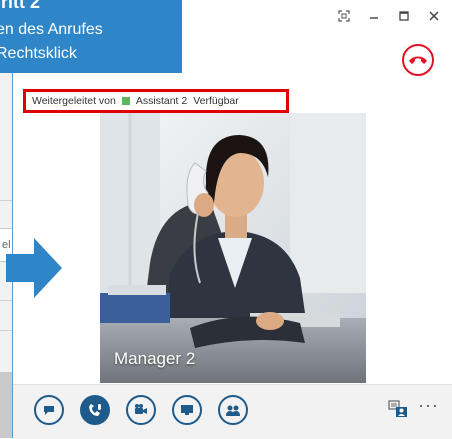 The height and width of the screenshot is (439, 452). What do you see at coordinates (216, 101) in the screenshot?
I see `presence-status: Verfügbar` at bounding box center [216, 101].